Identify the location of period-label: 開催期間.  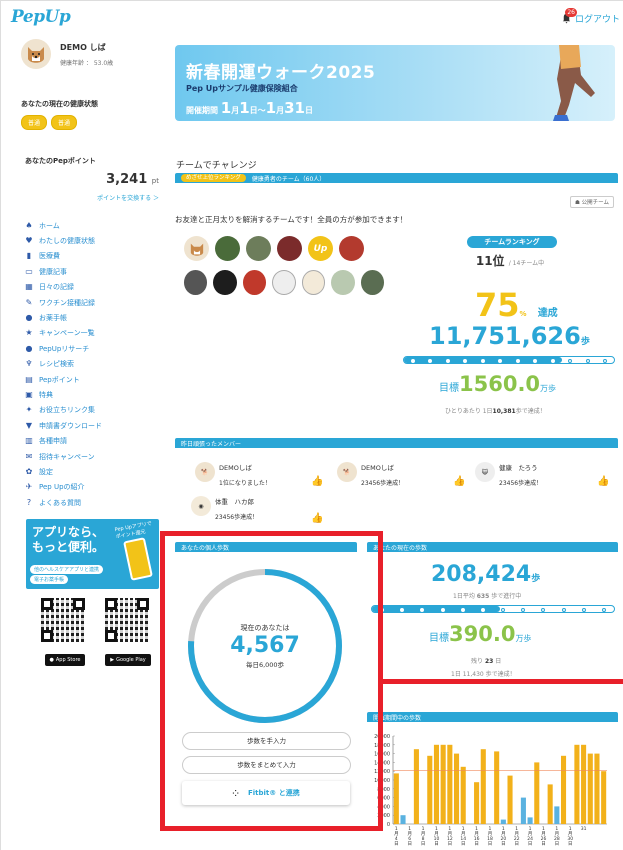
(202, 110).